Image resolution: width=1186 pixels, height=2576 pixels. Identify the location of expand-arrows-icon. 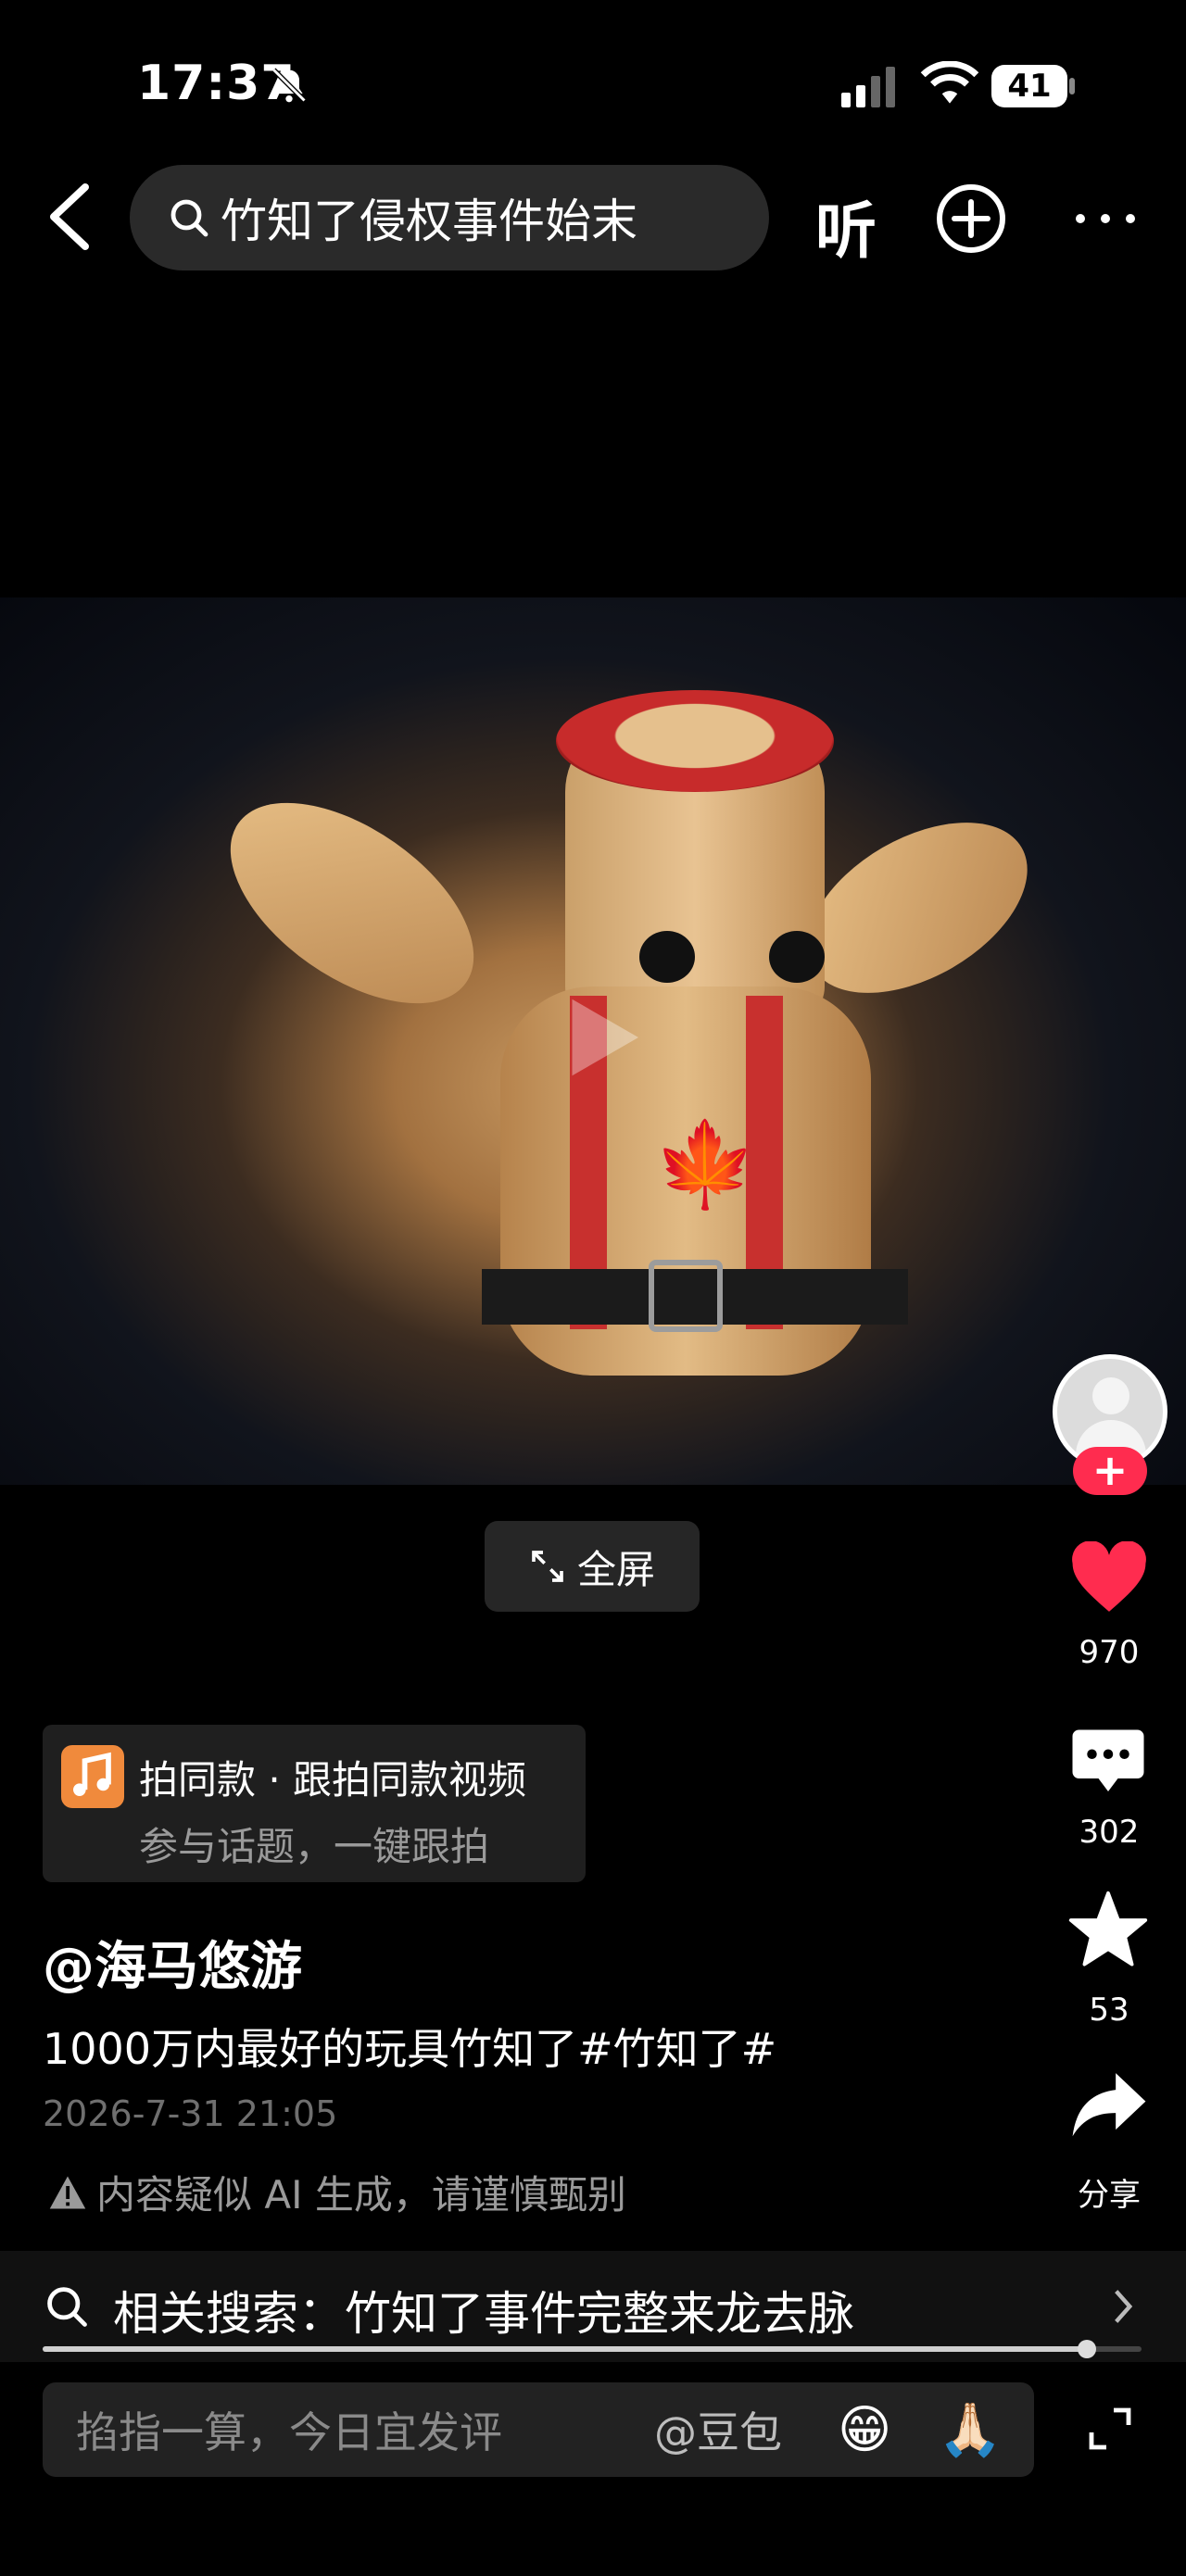
(547, 1566).